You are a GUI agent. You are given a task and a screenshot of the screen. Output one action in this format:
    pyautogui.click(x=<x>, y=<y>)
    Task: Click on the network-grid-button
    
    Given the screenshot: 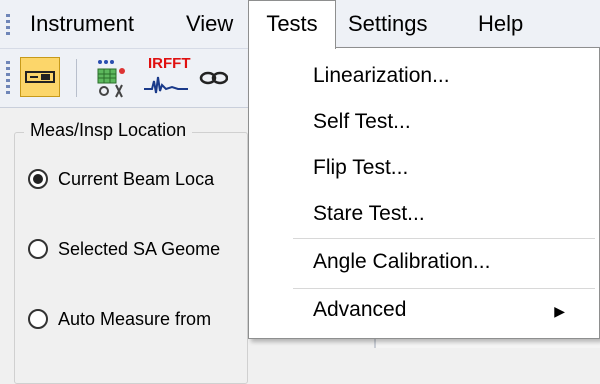 What is the action you would take?
    pyautogui.click(x=114, y=78)
    